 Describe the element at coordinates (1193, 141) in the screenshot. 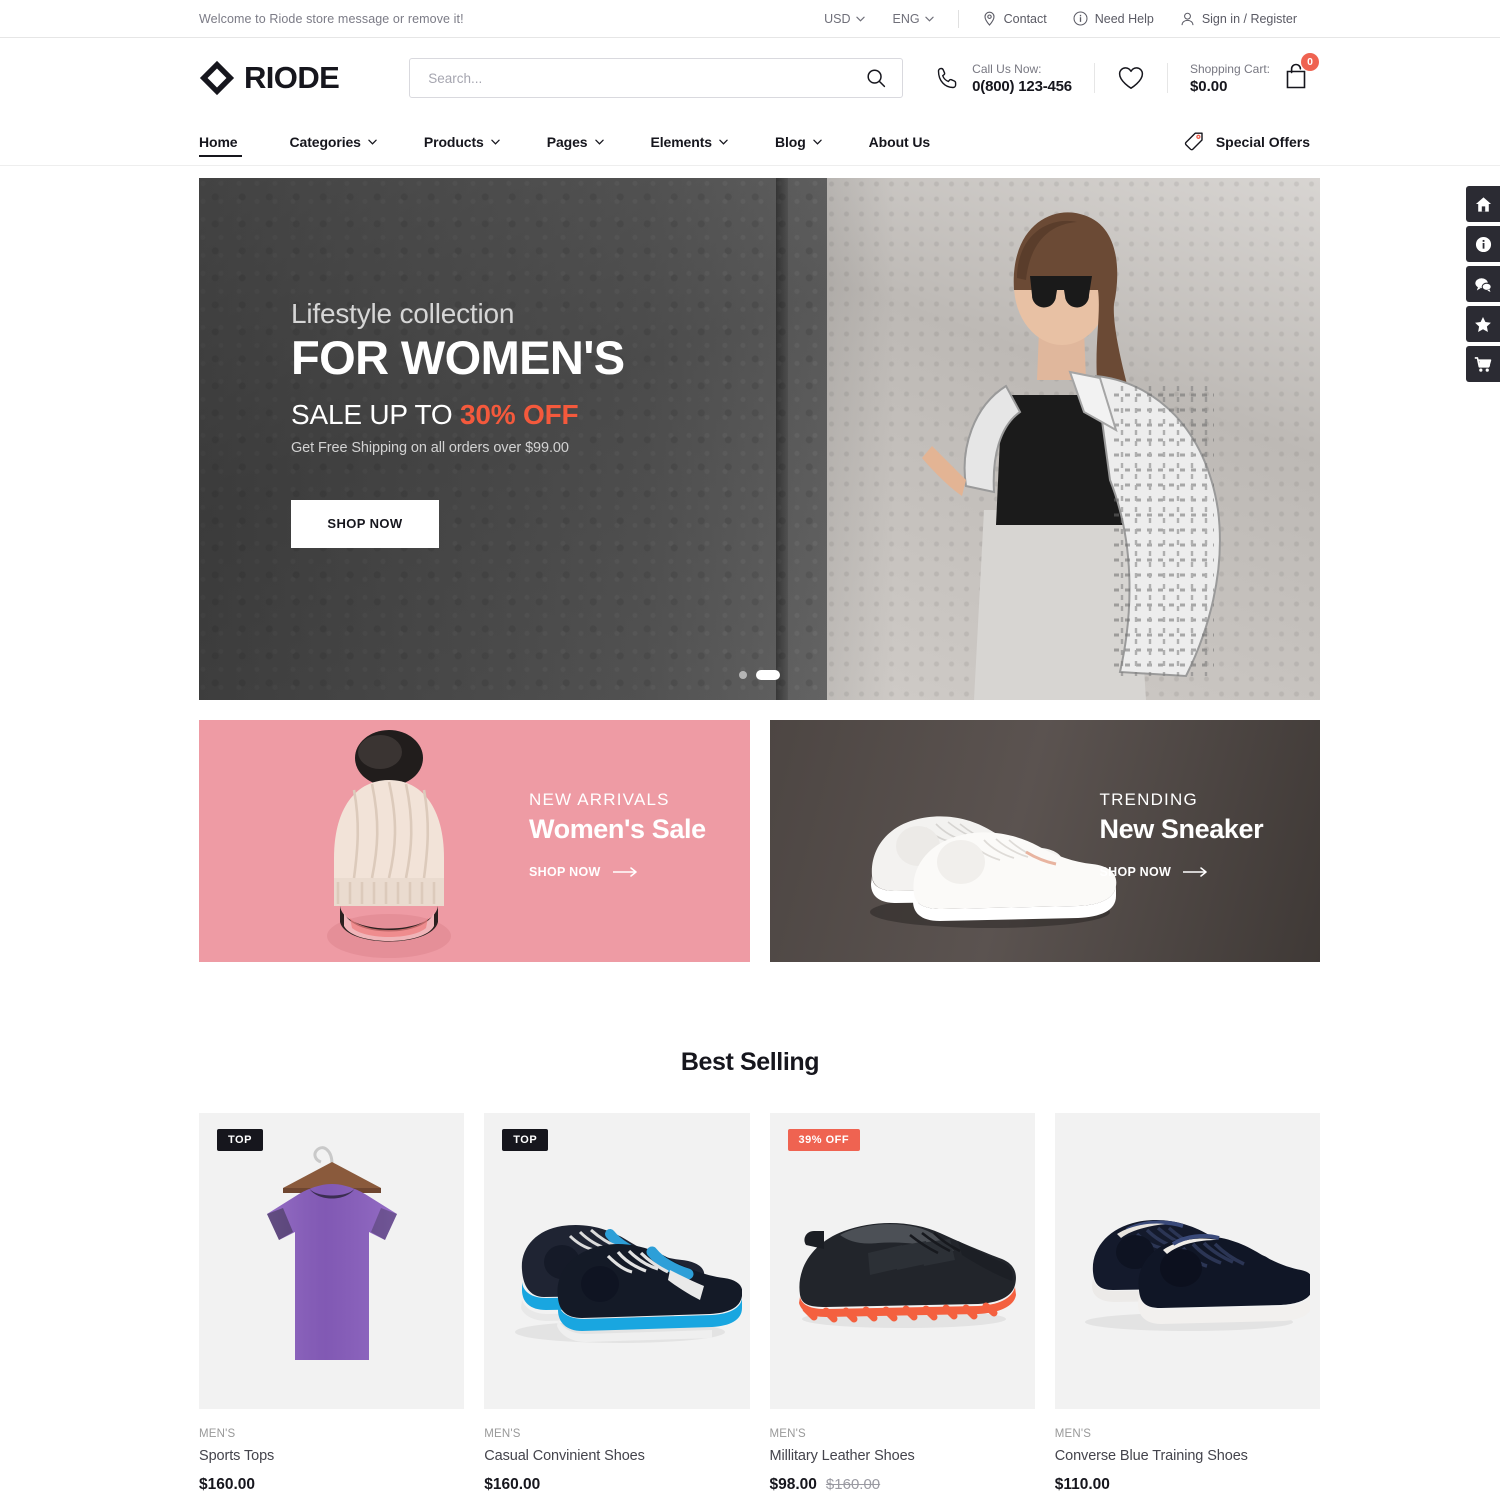

I see `tag-icon` at that location.